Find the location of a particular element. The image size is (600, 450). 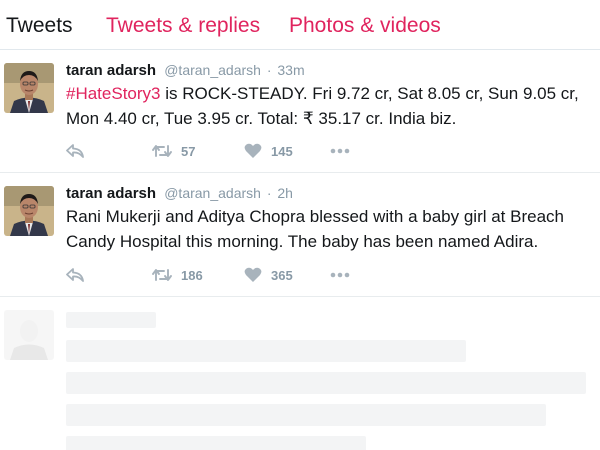

retweet-count: 186 is located at coordinates (192, 275).